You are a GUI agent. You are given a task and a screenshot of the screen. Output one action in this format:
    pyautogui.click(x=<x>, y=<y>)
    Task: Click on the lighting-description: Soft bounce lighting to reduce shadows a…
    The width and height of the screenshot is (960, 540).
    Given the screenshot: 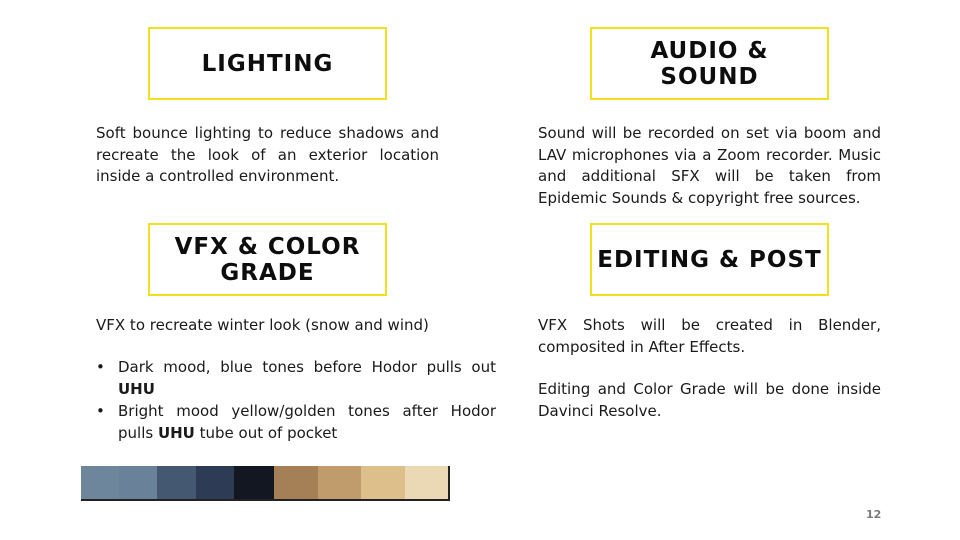 What is the action you would take?
    pyautogui.click(x=267, y=154)
    